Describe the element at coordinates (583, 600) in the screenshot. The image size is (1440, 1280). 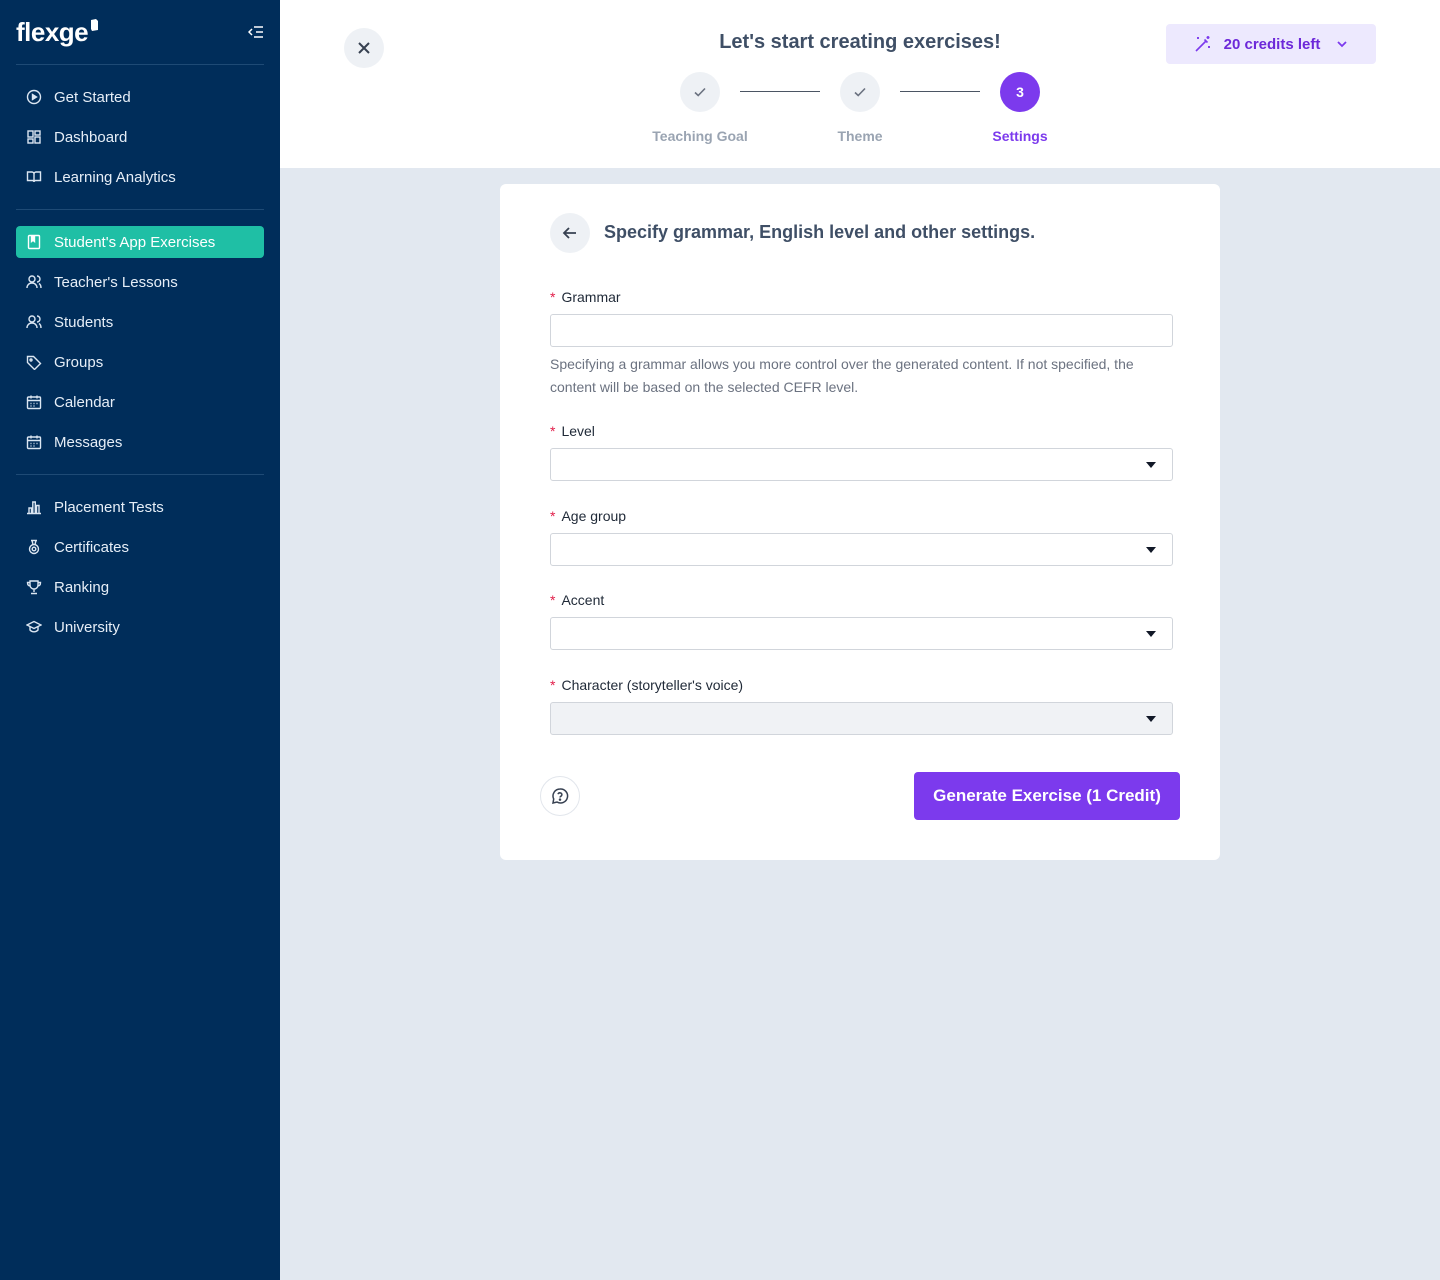
I see `accent-label: Accent` at that location.